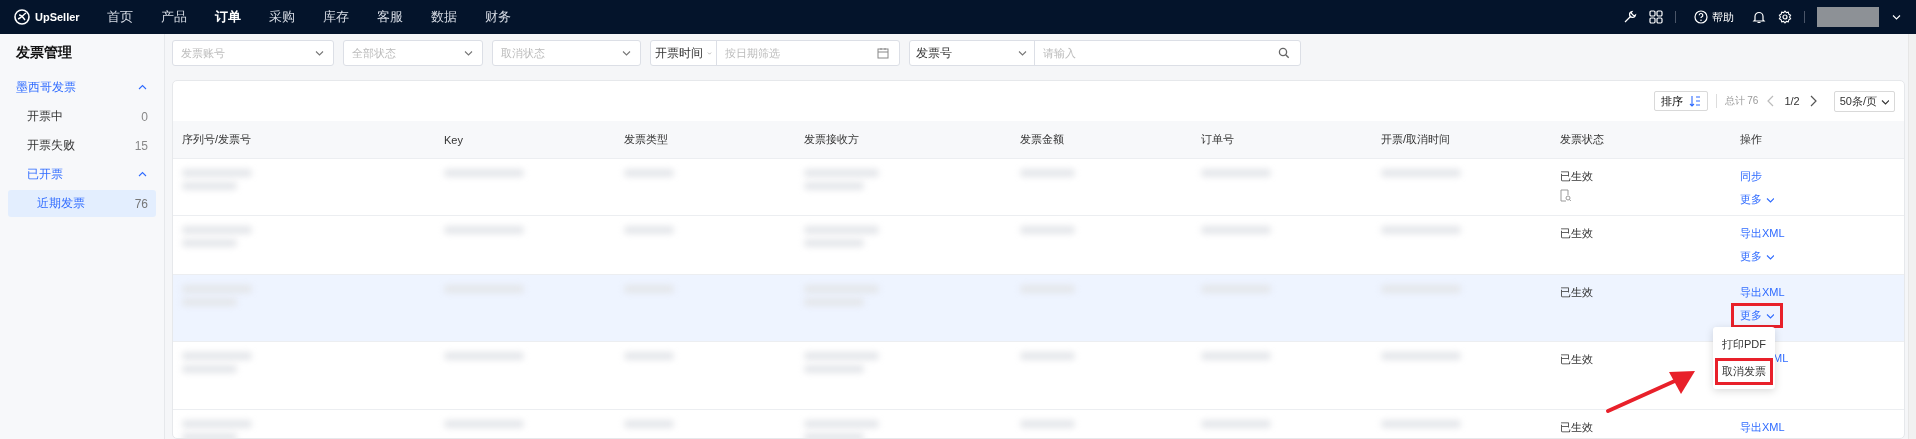 The image size is (1916, 439). What do you see at coordinates (82, 116) in the screenshot?
I see `sidebar-item: 开票中 0` at bounding box center [82, 116].